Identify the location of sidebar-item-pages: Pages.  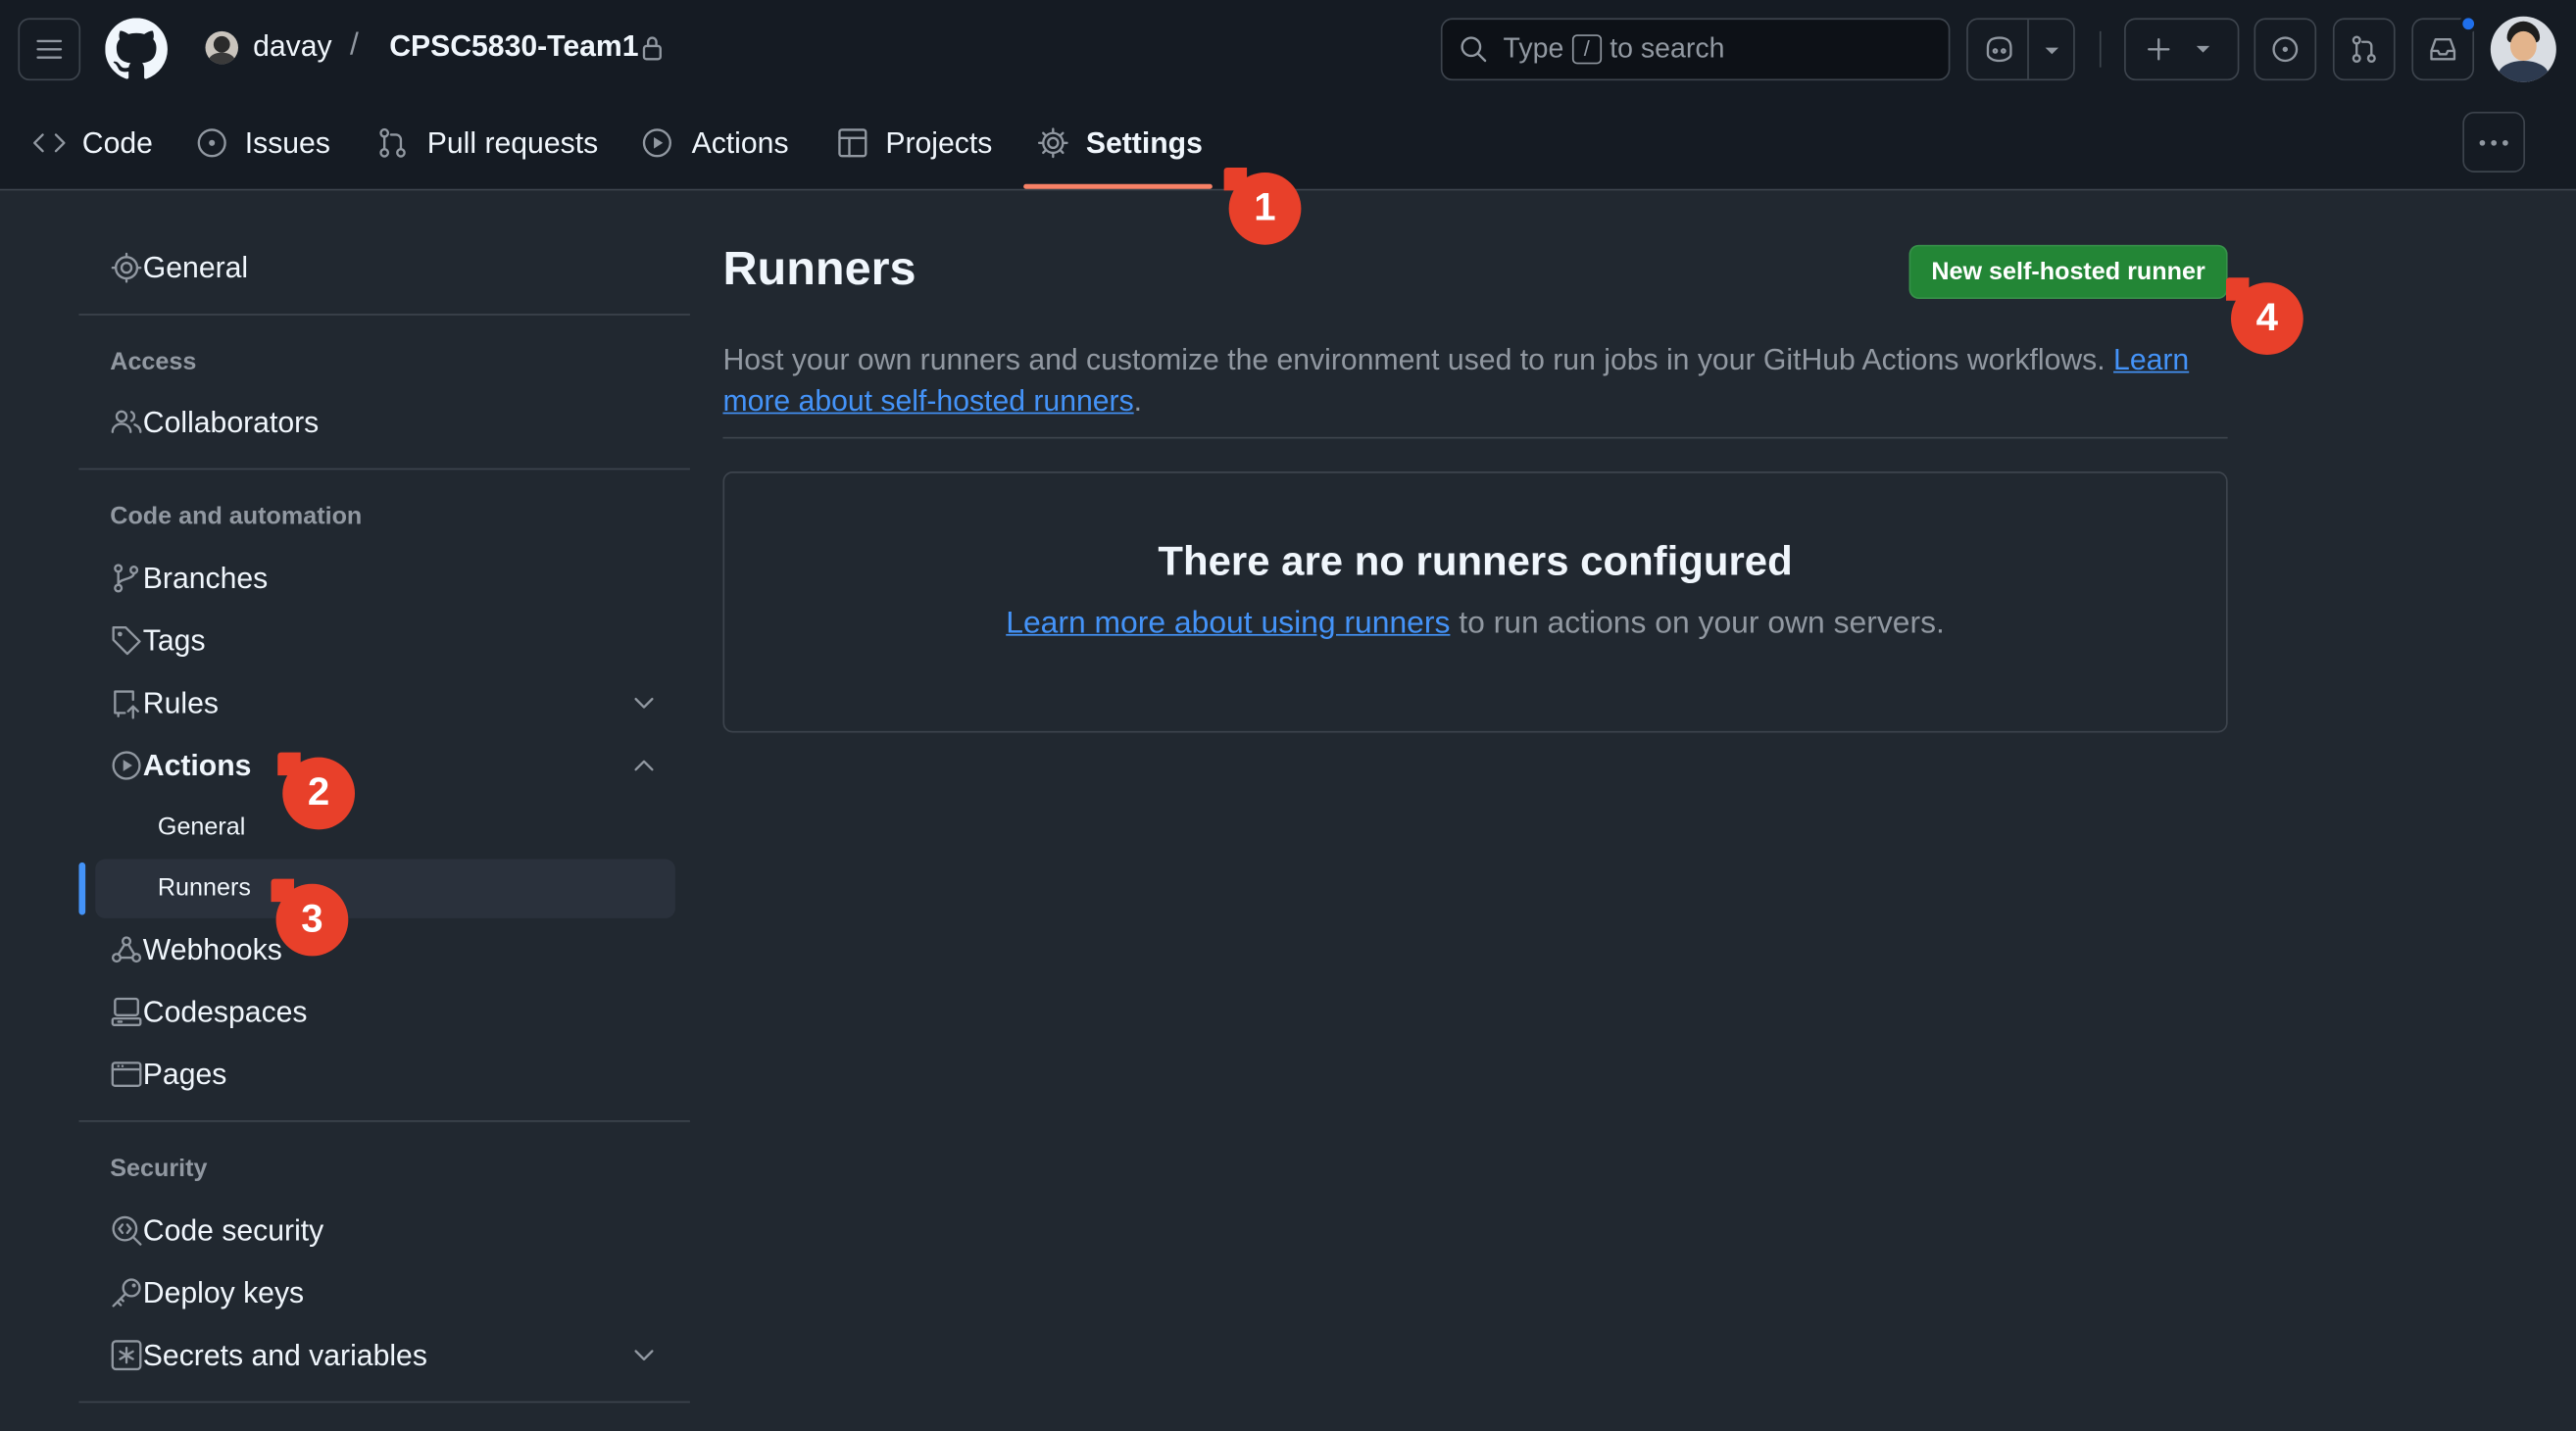
(168, 1074).